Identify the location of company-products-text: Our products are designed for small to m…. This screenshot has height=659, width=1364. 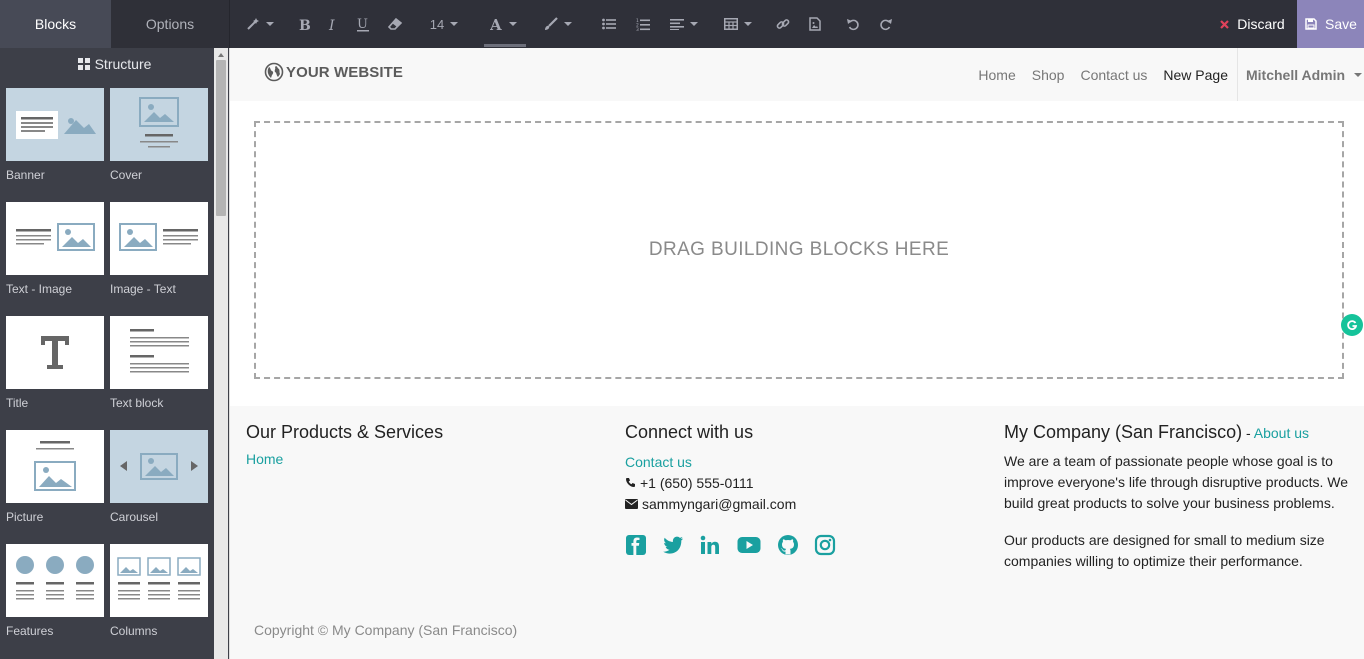
(1164, 550).